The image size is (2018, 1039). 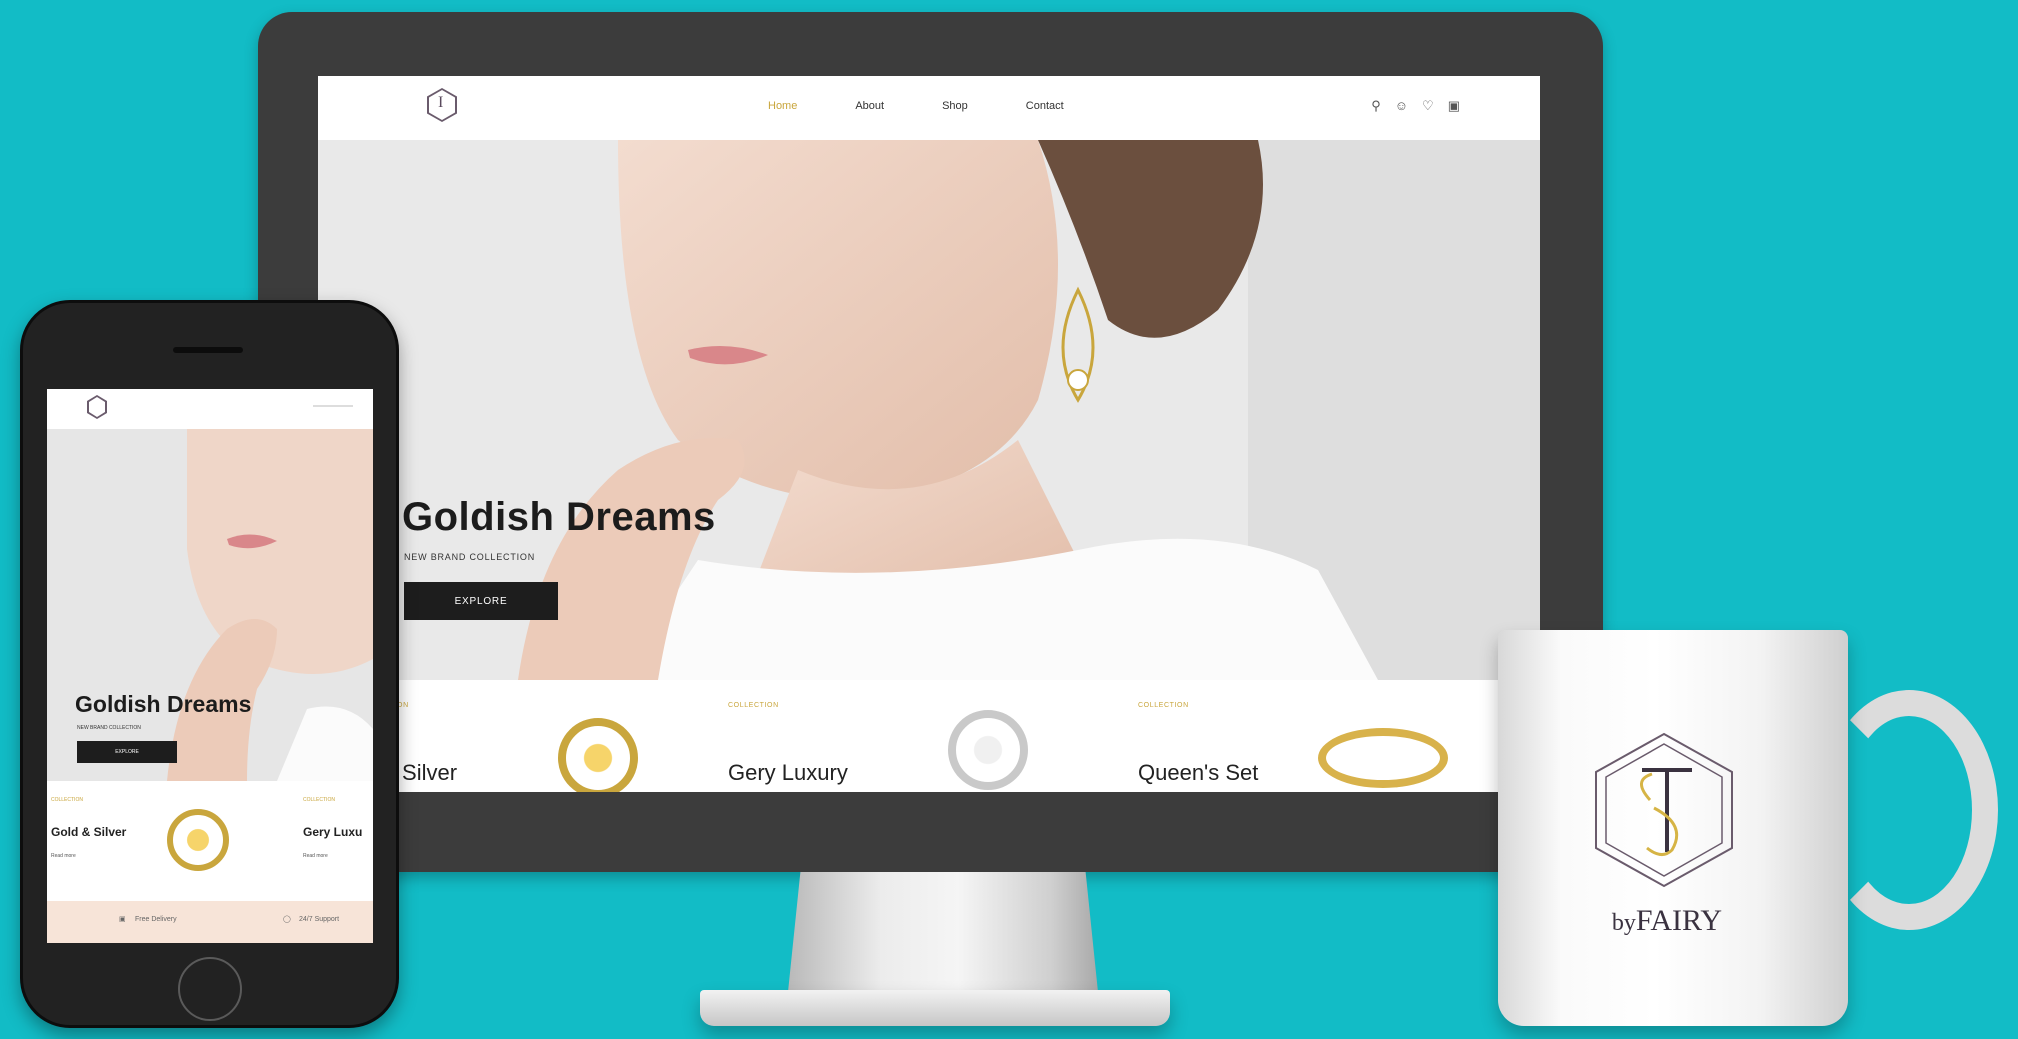 I want to click on collection-card: COLLECTION Gery Luxury, so click(x=928, y=736).